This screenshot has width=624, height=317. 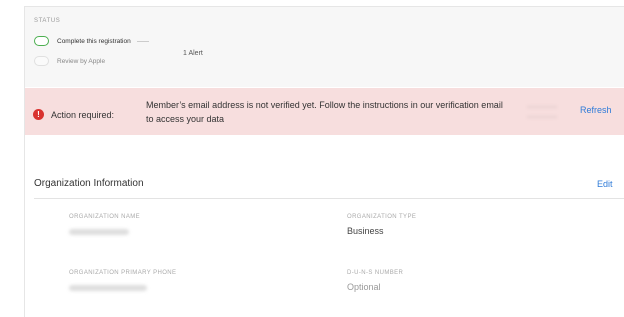 What do you see at coordinates (142, 41) in the screenshot?
I see `step-connector` at bounding box center [142, 41].